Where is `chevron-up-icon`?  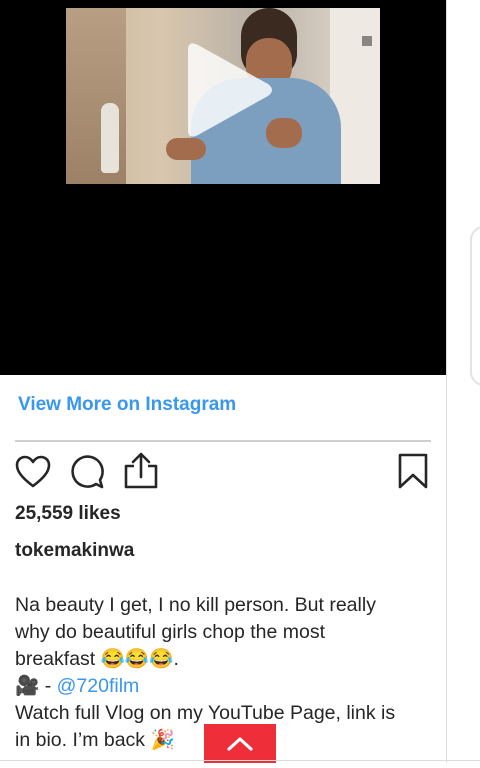 chevron-up-icon is located at coordinates (240, 744).